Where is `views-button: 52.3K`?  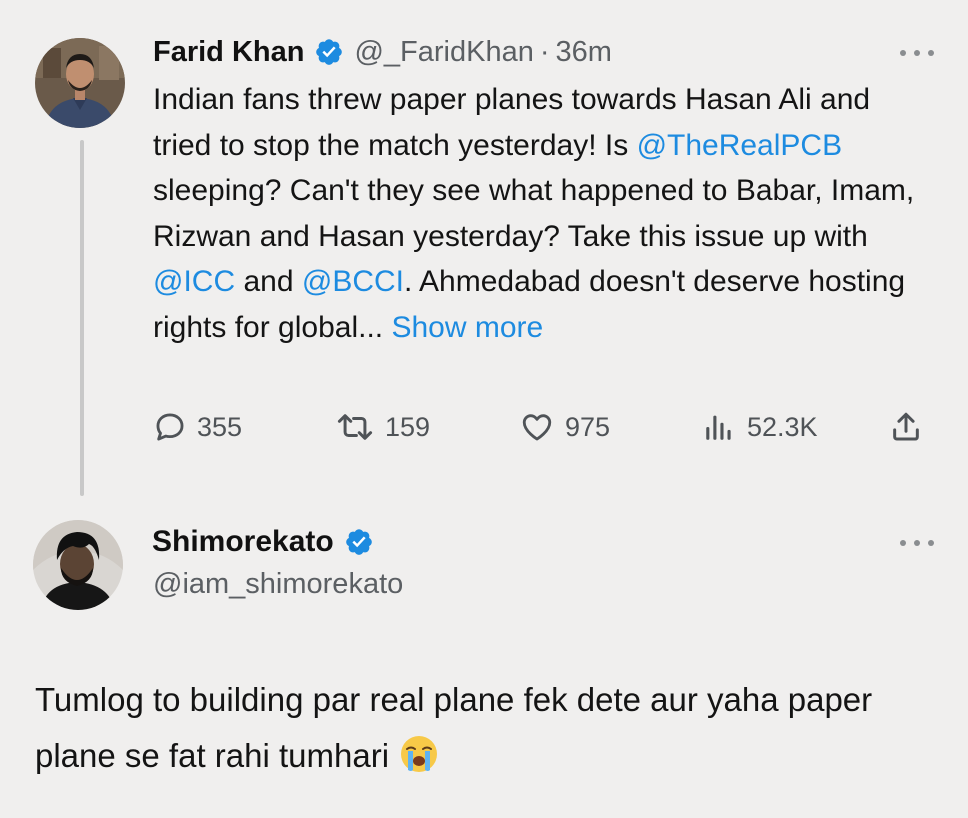
views-button: 52.3K is located at coordinates (759, 427).